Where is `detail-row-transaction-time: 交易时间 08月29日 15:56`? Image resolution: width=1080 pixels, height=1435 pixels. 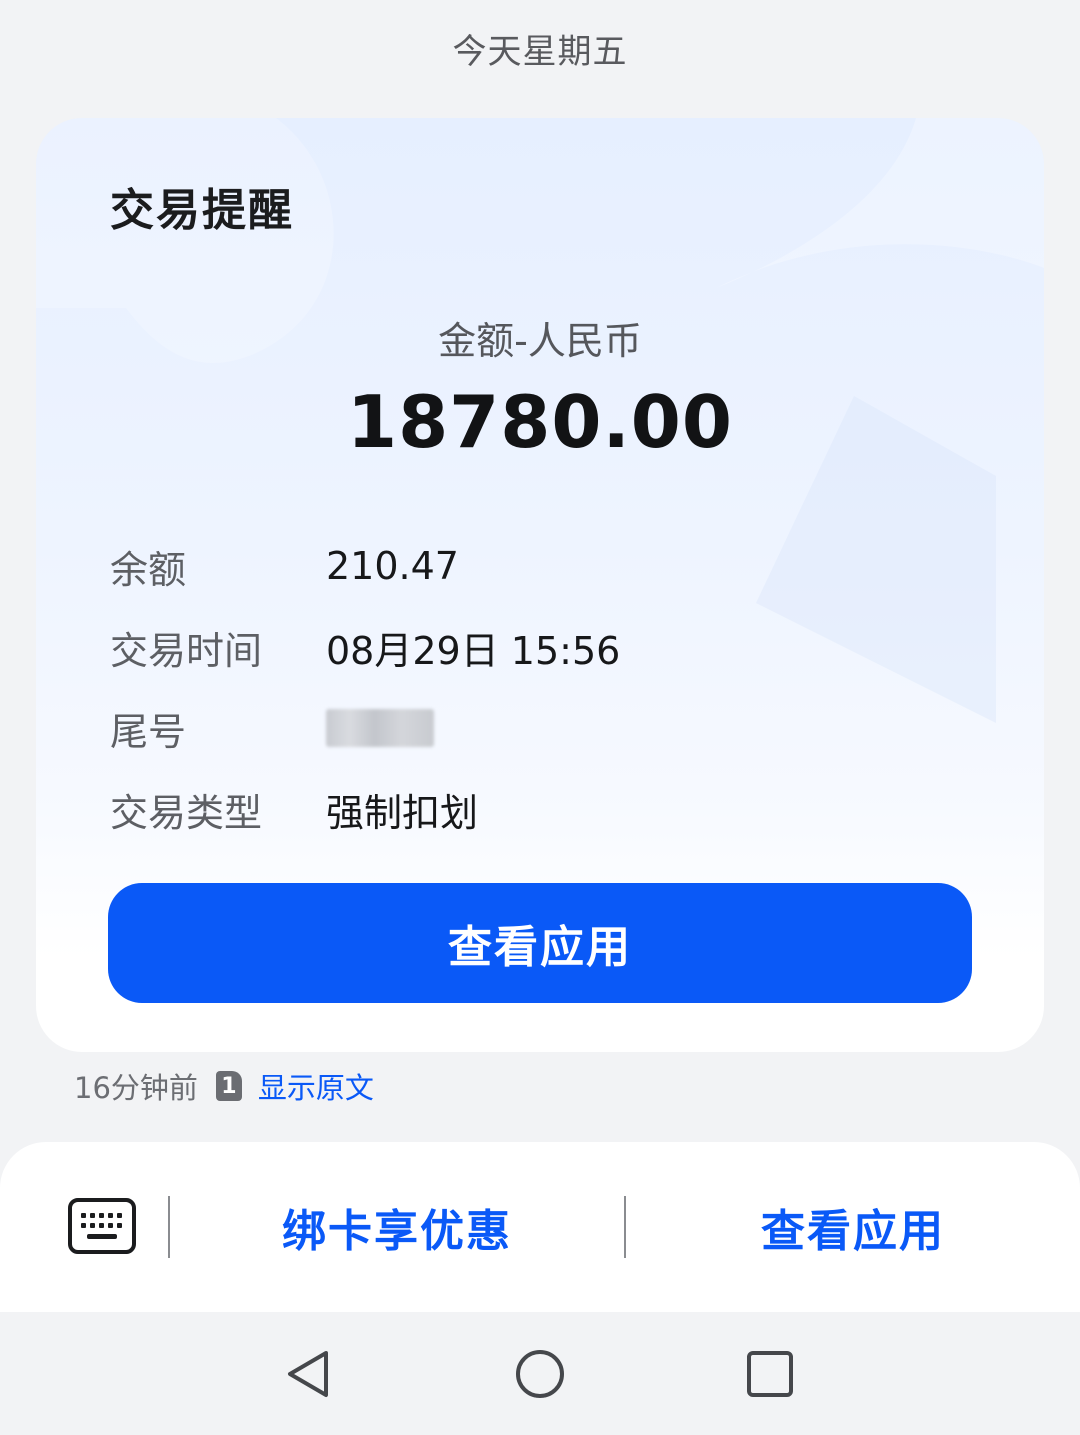
detail-row-transaction-time: 交易时间 08月29日 15:56 is located at coordinates (365, 647).